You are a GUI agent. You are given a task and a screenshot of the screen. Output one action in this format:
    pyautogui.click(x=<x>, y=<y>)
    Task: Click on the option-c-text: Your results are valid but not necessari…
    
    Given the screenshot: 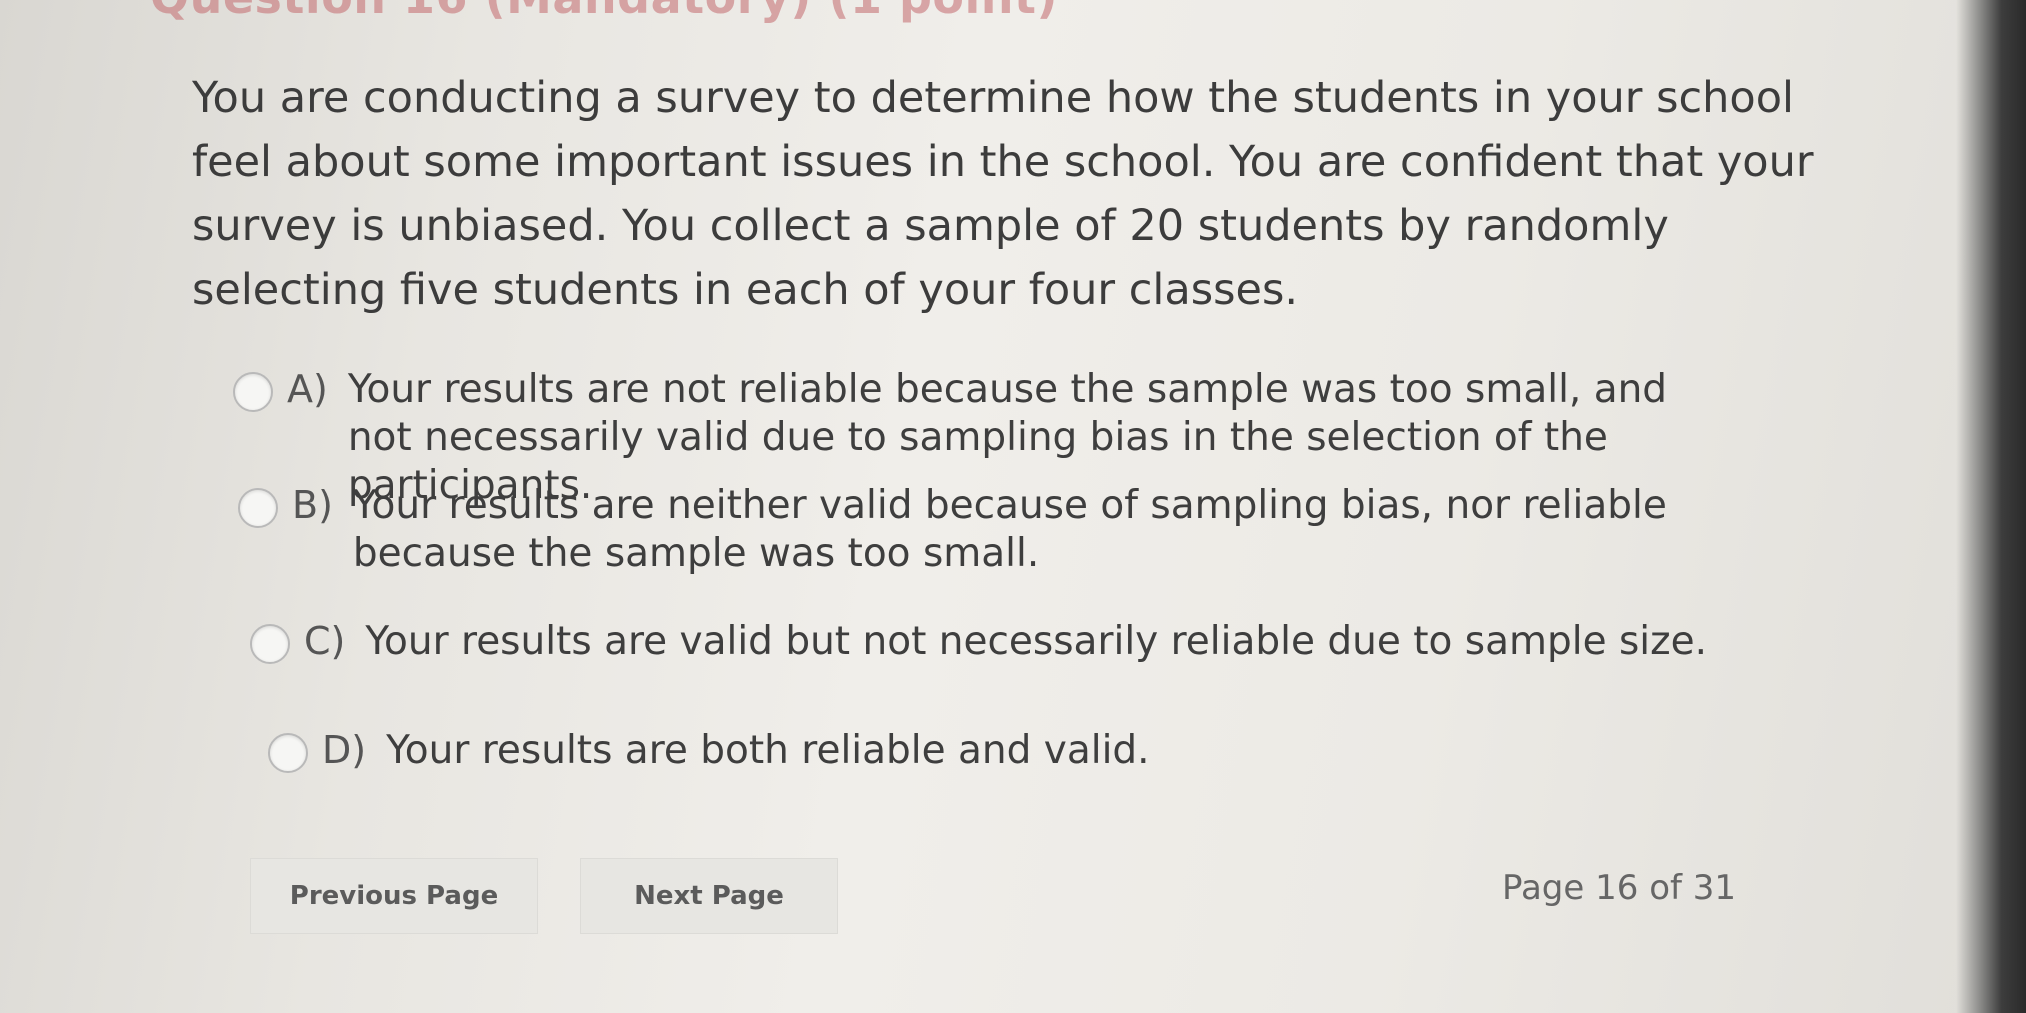 What is the action you would take?
    pyautogui.click(x=1036, y=641)
    